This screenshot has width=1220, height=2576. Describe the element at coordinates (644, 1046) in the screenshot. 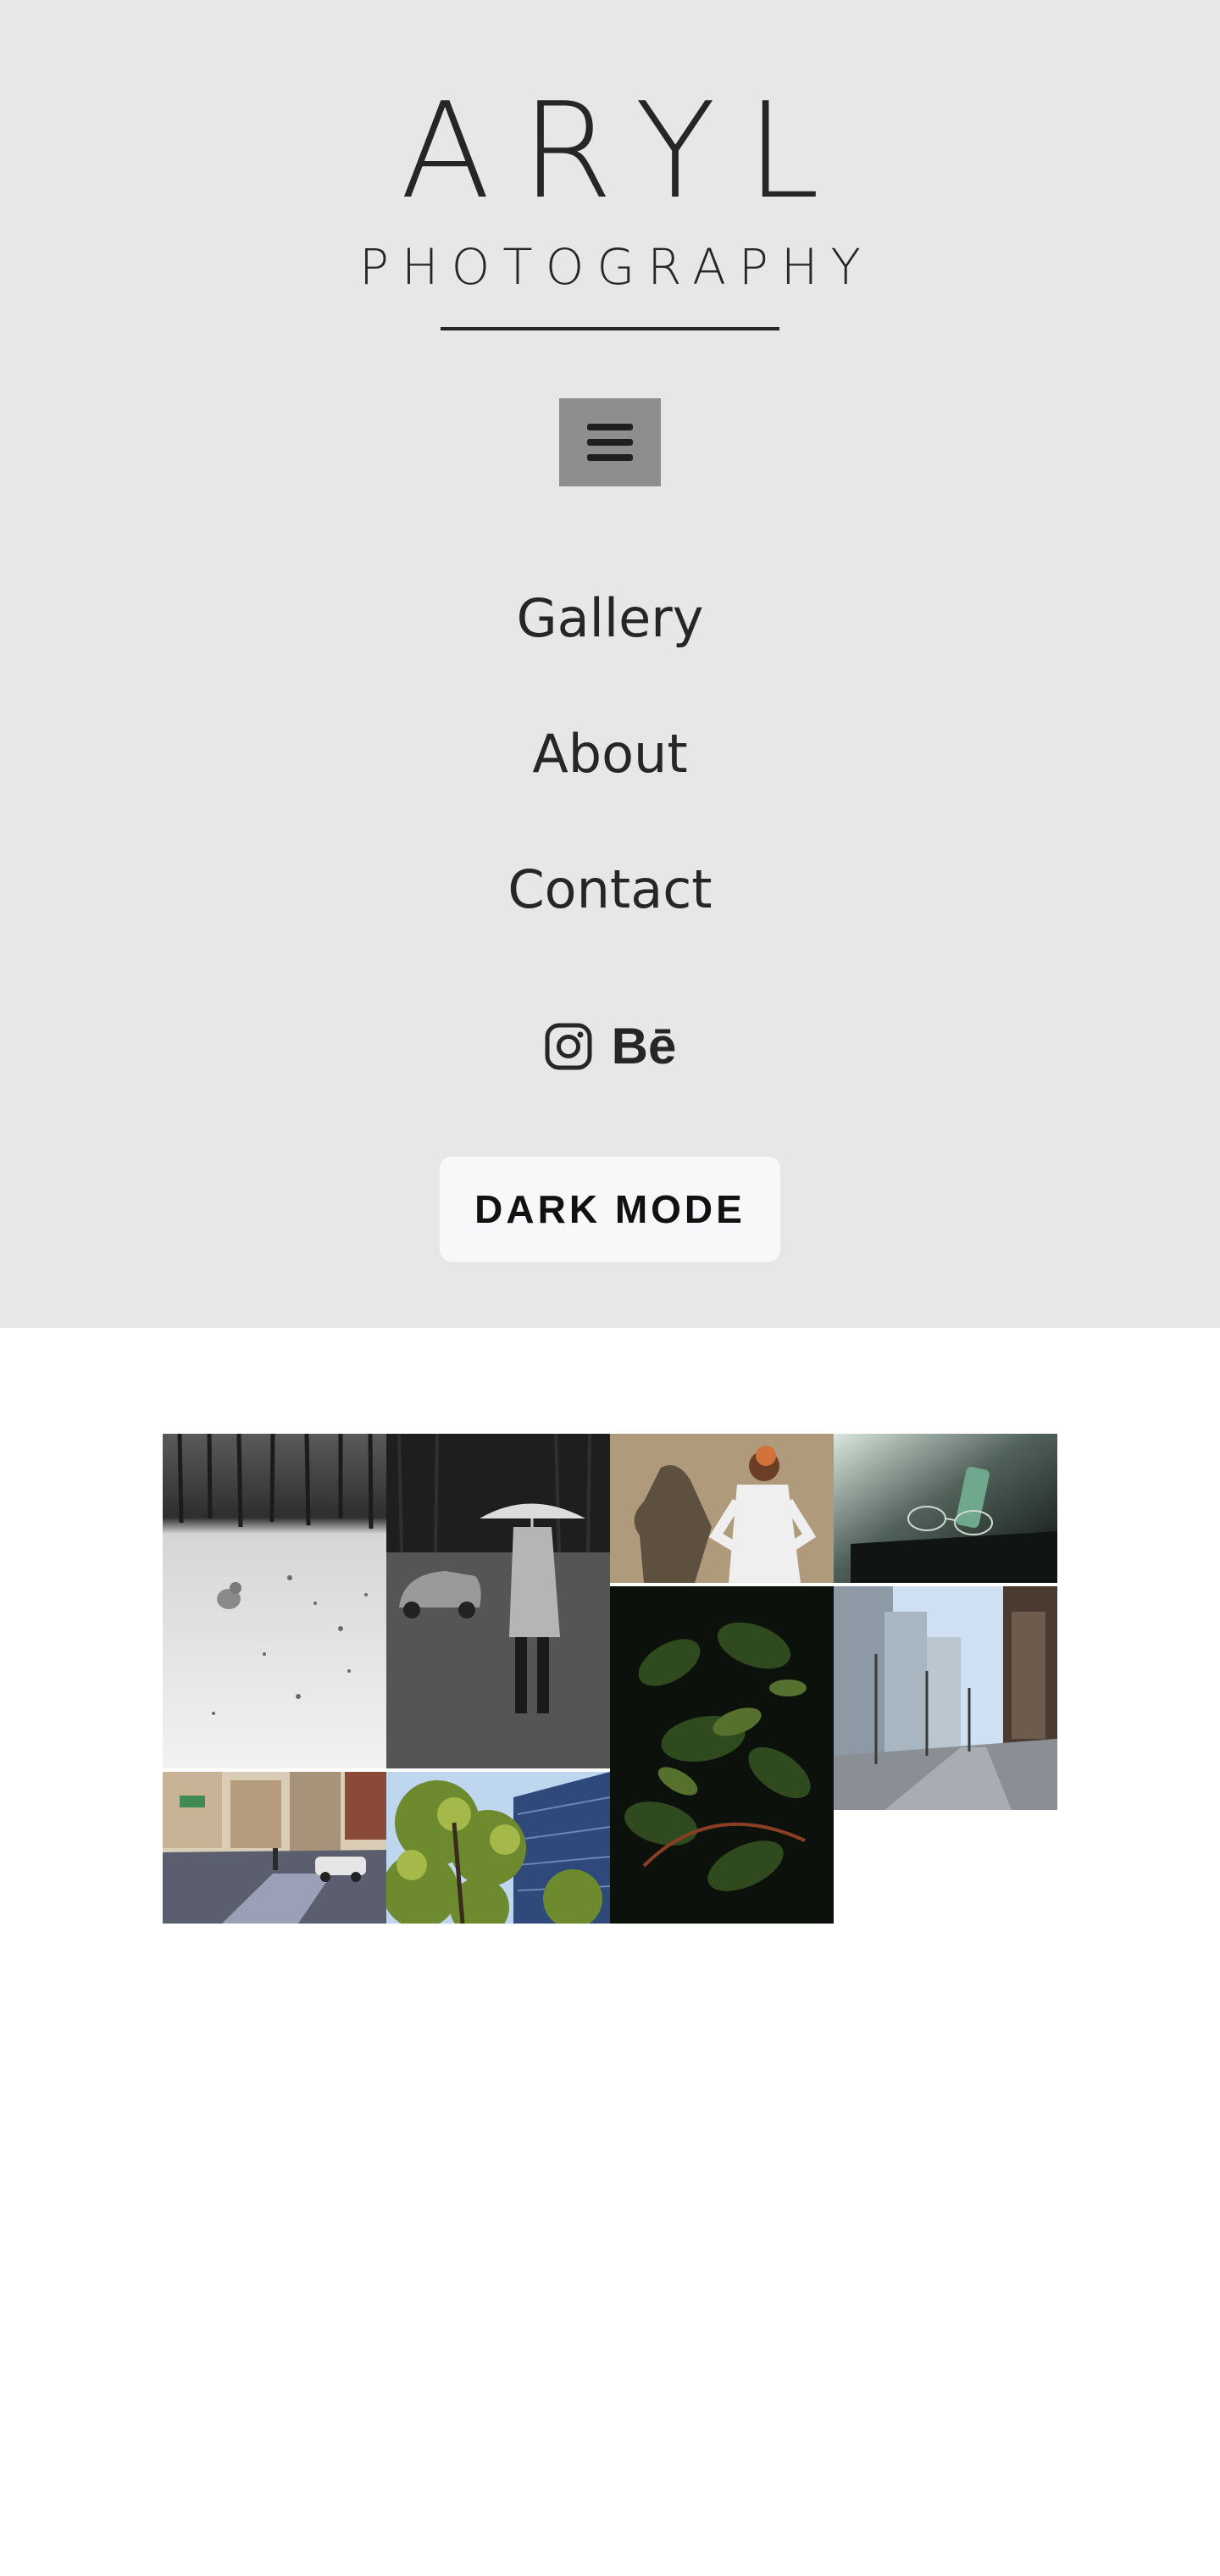

I see `behance-icon: Bē` at that location.